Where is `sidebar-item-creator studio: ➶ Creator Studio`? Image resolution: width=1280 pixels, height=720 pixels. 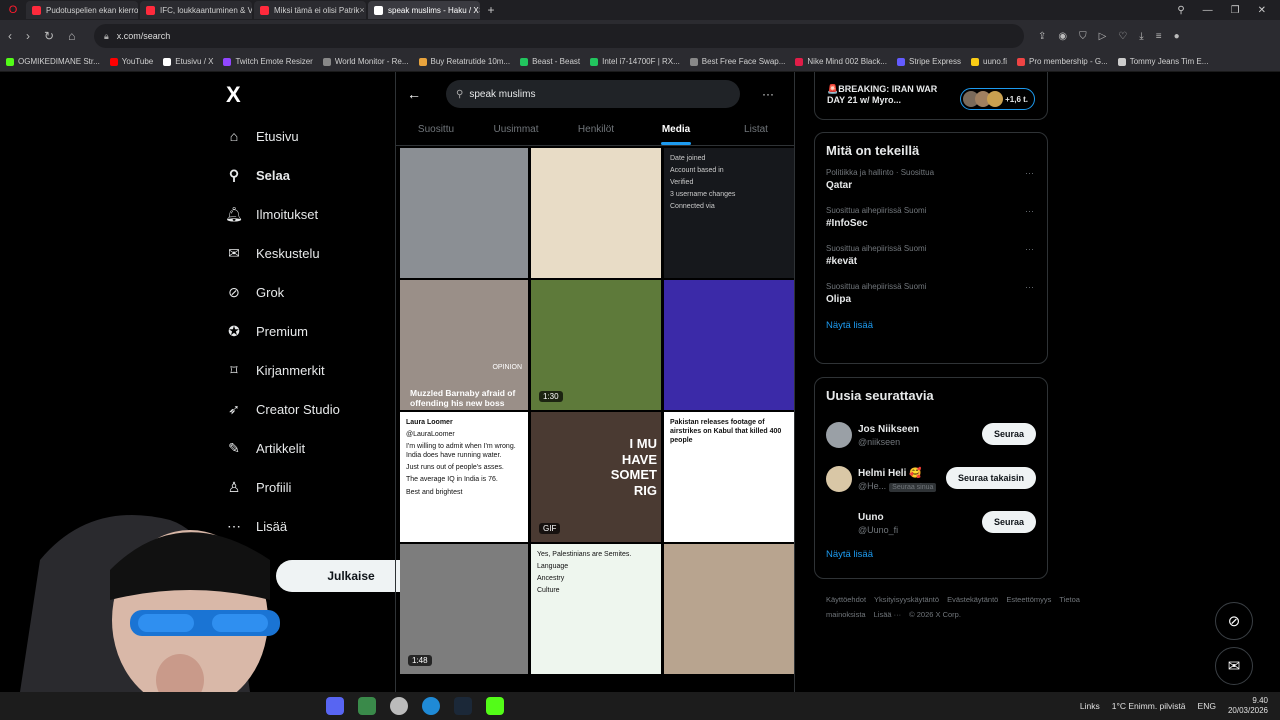 sidebar-item-creator studio: ➶ Creator Studio is located at coordinates (283, 409).